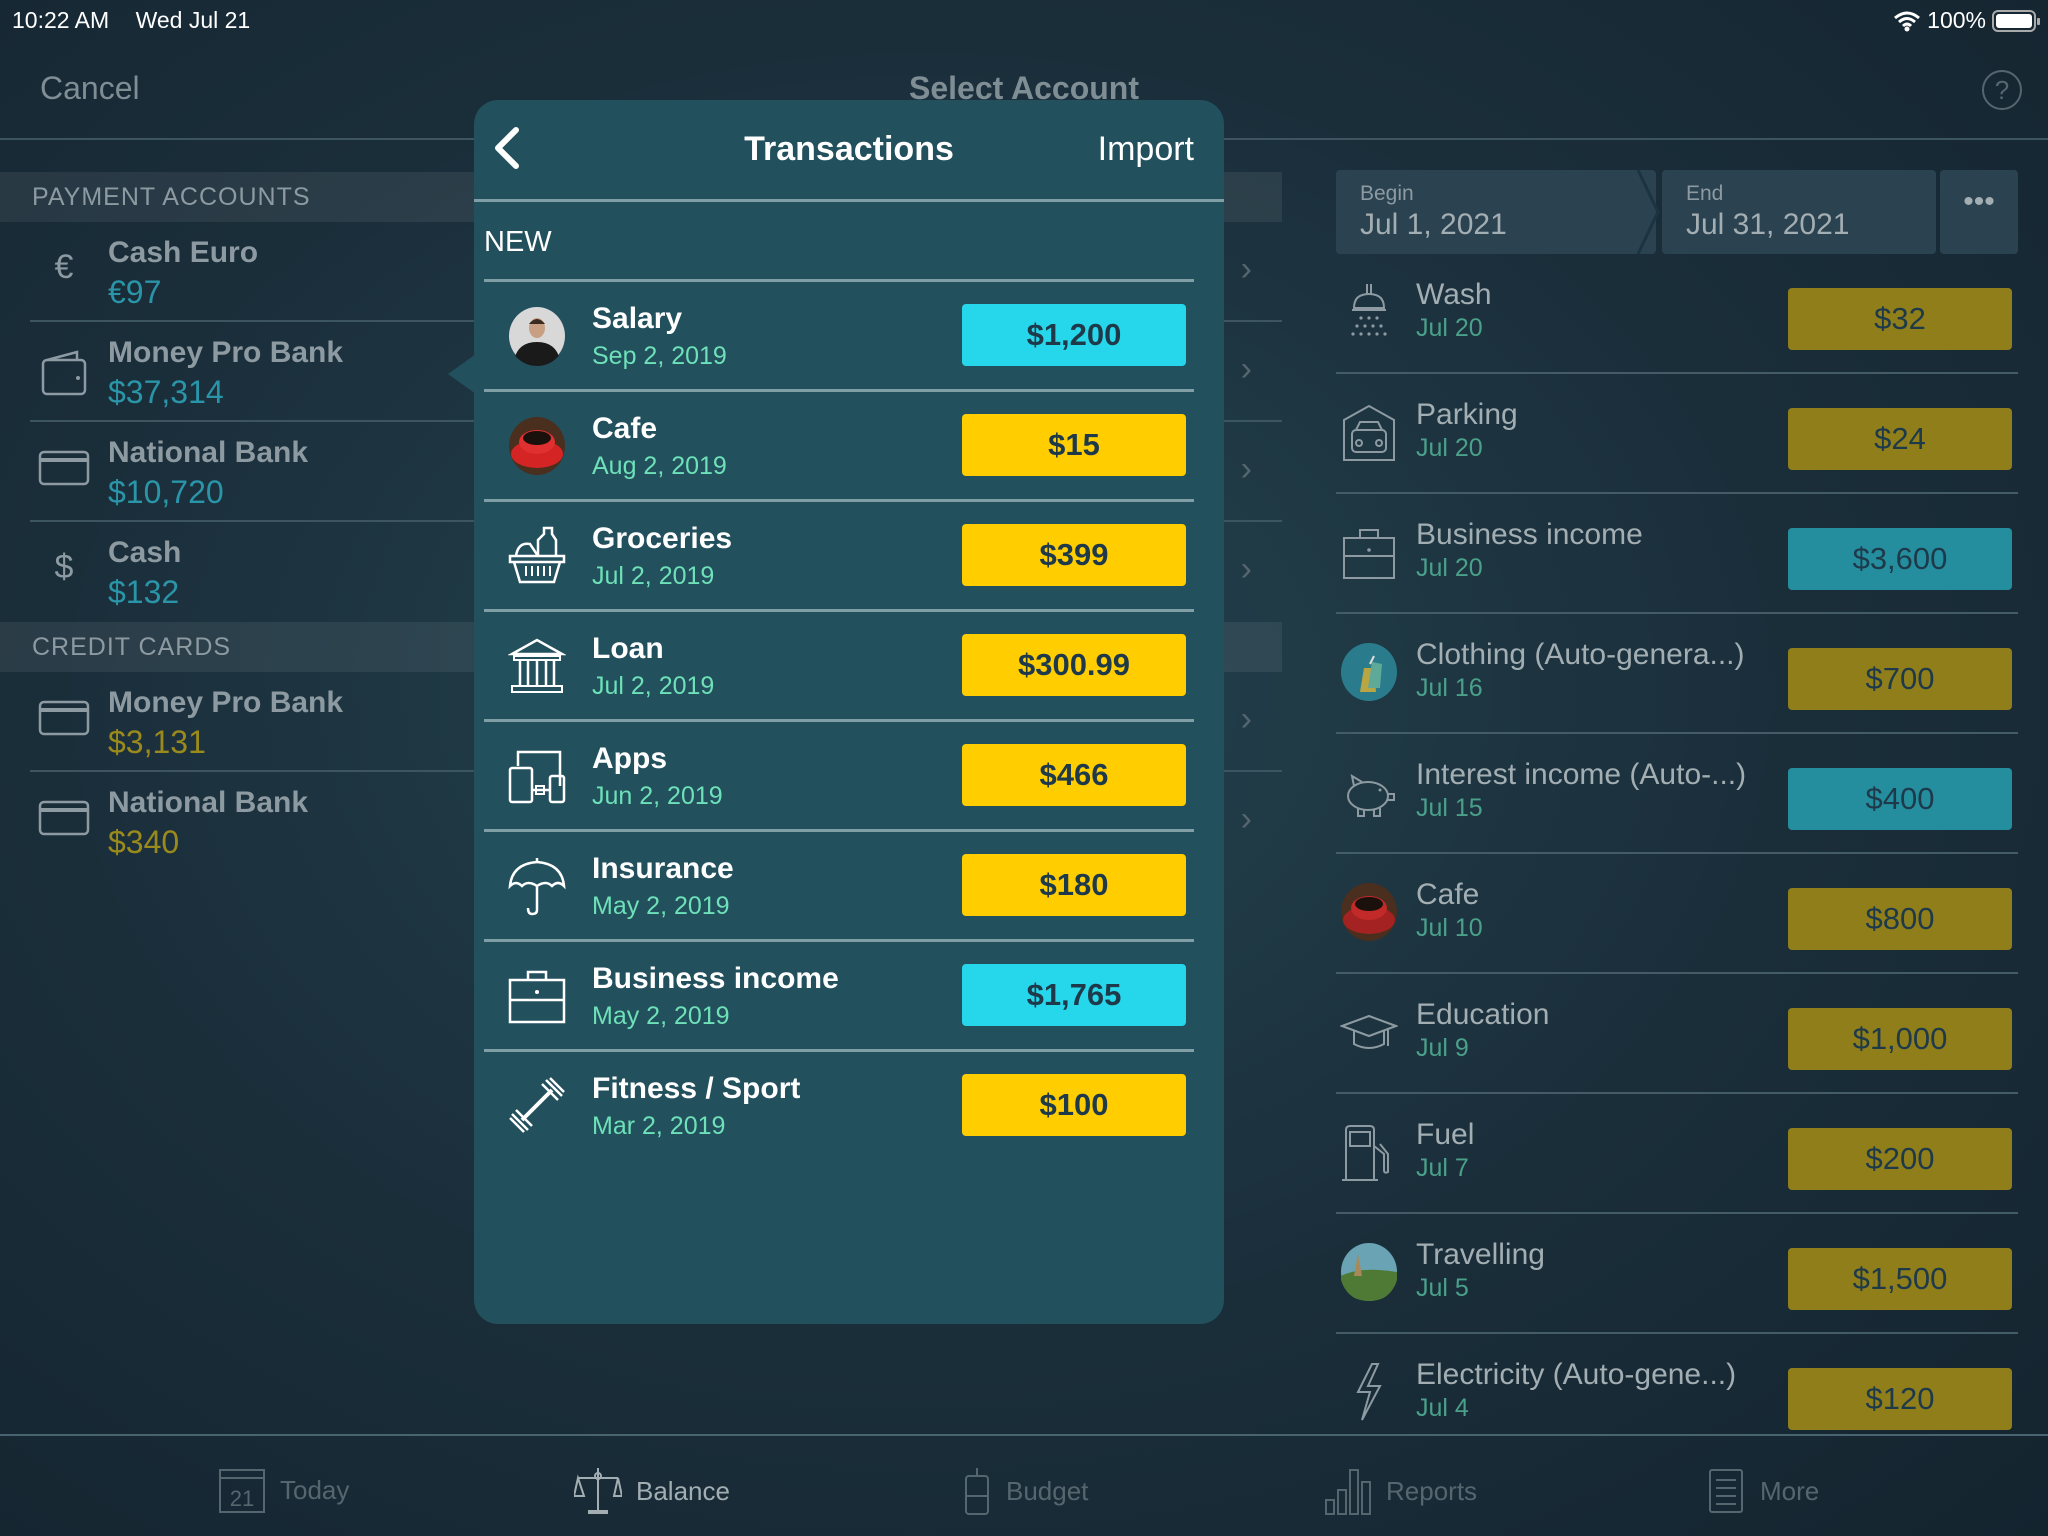  Describe the element at coordinates (839, 777) in the screenshot. I see `import-transaction-row: Apps Jun 2, 2019 $466` at that location.